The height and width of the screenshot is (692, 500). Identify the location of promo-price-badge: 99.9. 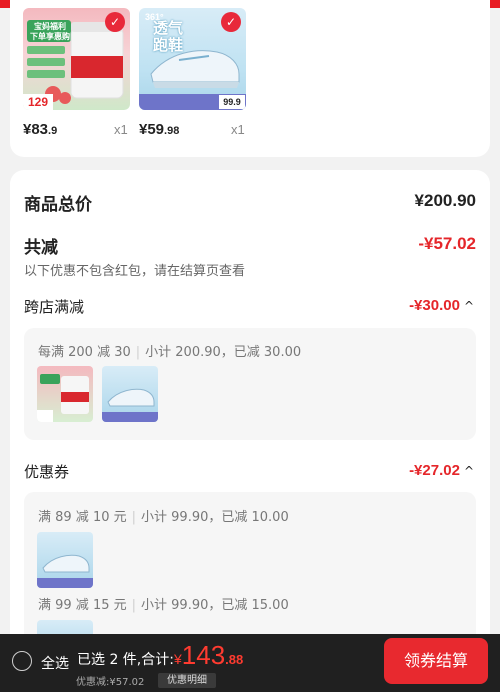
(232, 102).